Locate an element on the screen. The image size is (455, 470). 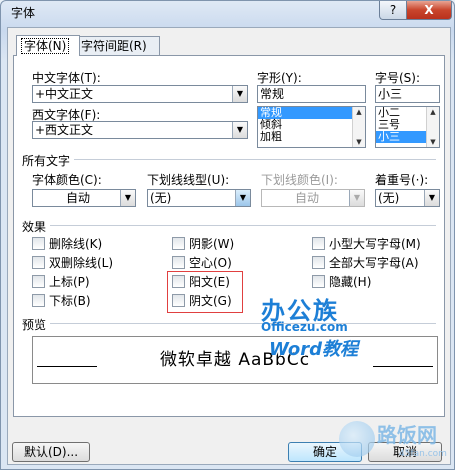
small-caps-checkbox: 小型大写字母(M) is located at coordinates (366, 244).